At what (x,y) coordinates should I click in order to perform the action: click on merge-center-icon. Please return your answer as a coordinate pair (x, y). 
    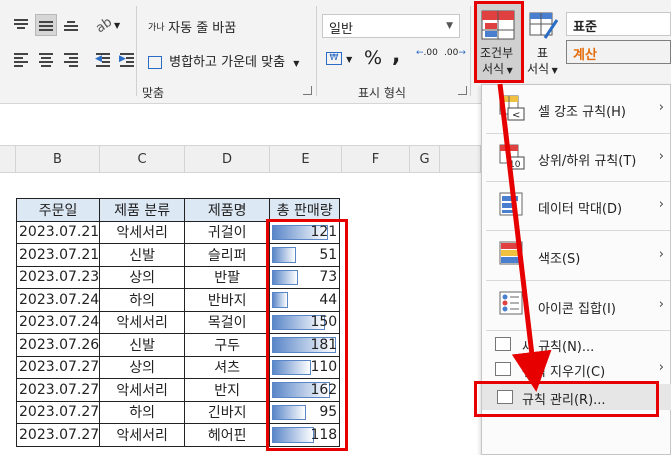
    Looking at the image, I should click on (155, 62).